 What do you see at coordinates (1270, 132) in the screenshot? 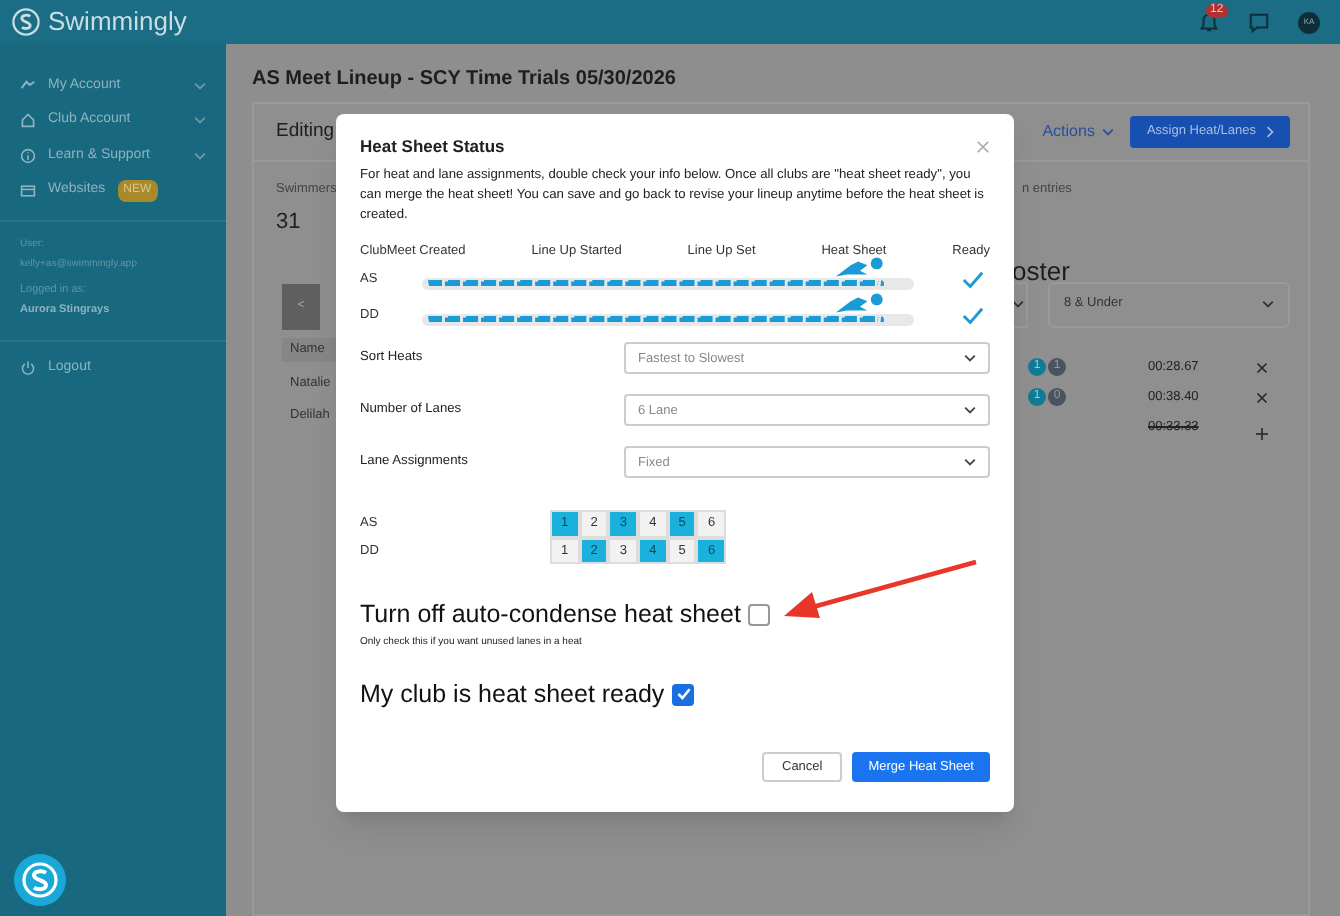
I see `chevron-right-icon` at bounding box center [1270, 132].